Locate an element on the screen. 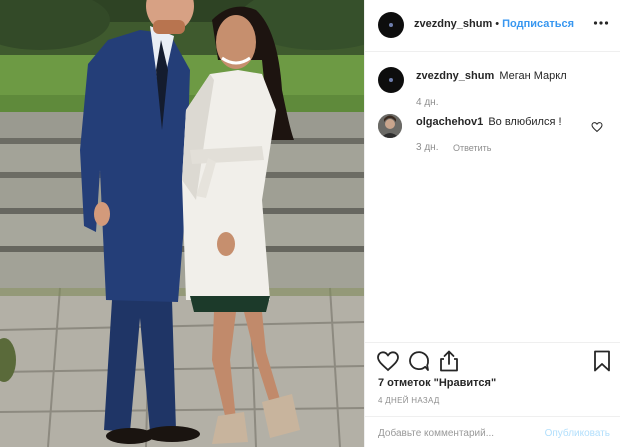 The image size is (620, 447). heart-icon is located at coordinates (388, 361).